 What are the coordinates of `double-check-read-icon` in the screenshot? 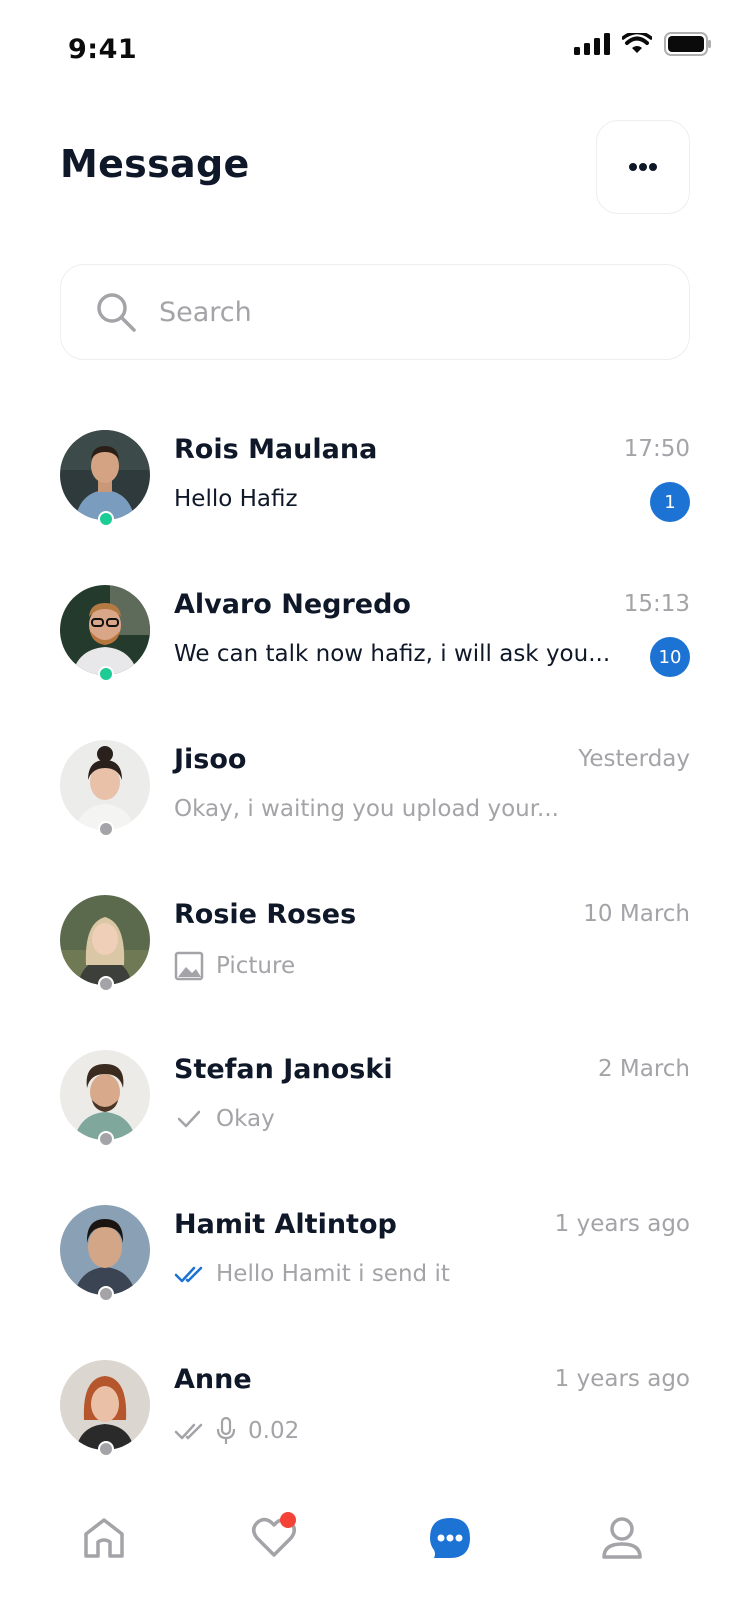 It's located at (189, 1274).